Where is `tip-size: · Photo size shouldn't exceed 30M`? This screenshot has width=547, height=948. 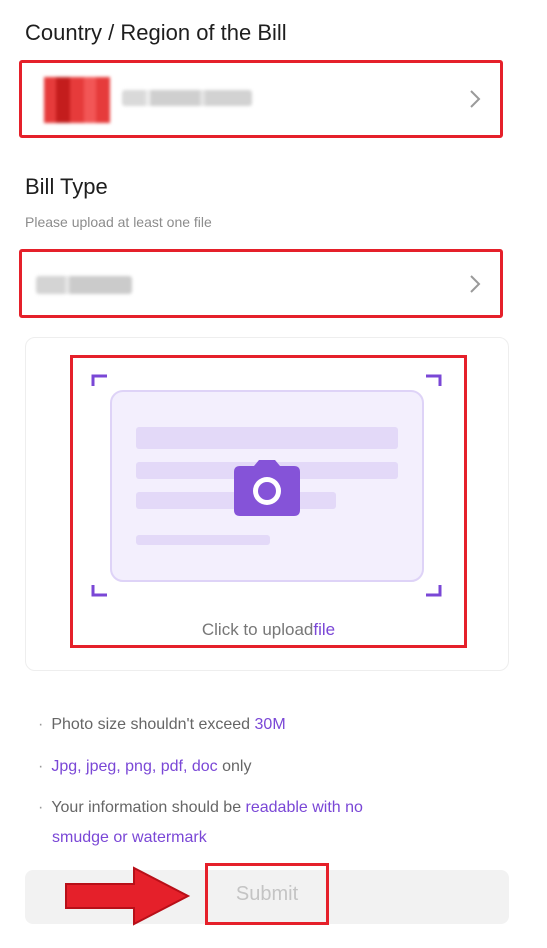 tip-size: · Photo size shouldn't exceed 30M is located at coordinates (162, 724).